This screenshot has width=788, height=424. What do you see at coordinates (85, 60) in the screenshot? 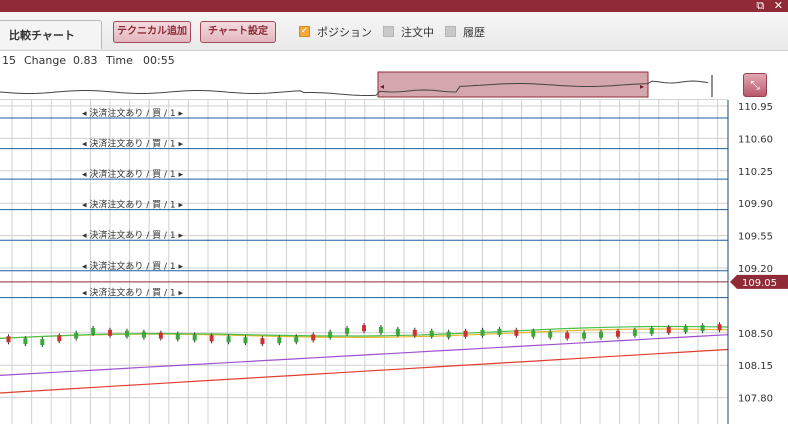
I see `change-value: 0.83` at bounding box center [85, 60].